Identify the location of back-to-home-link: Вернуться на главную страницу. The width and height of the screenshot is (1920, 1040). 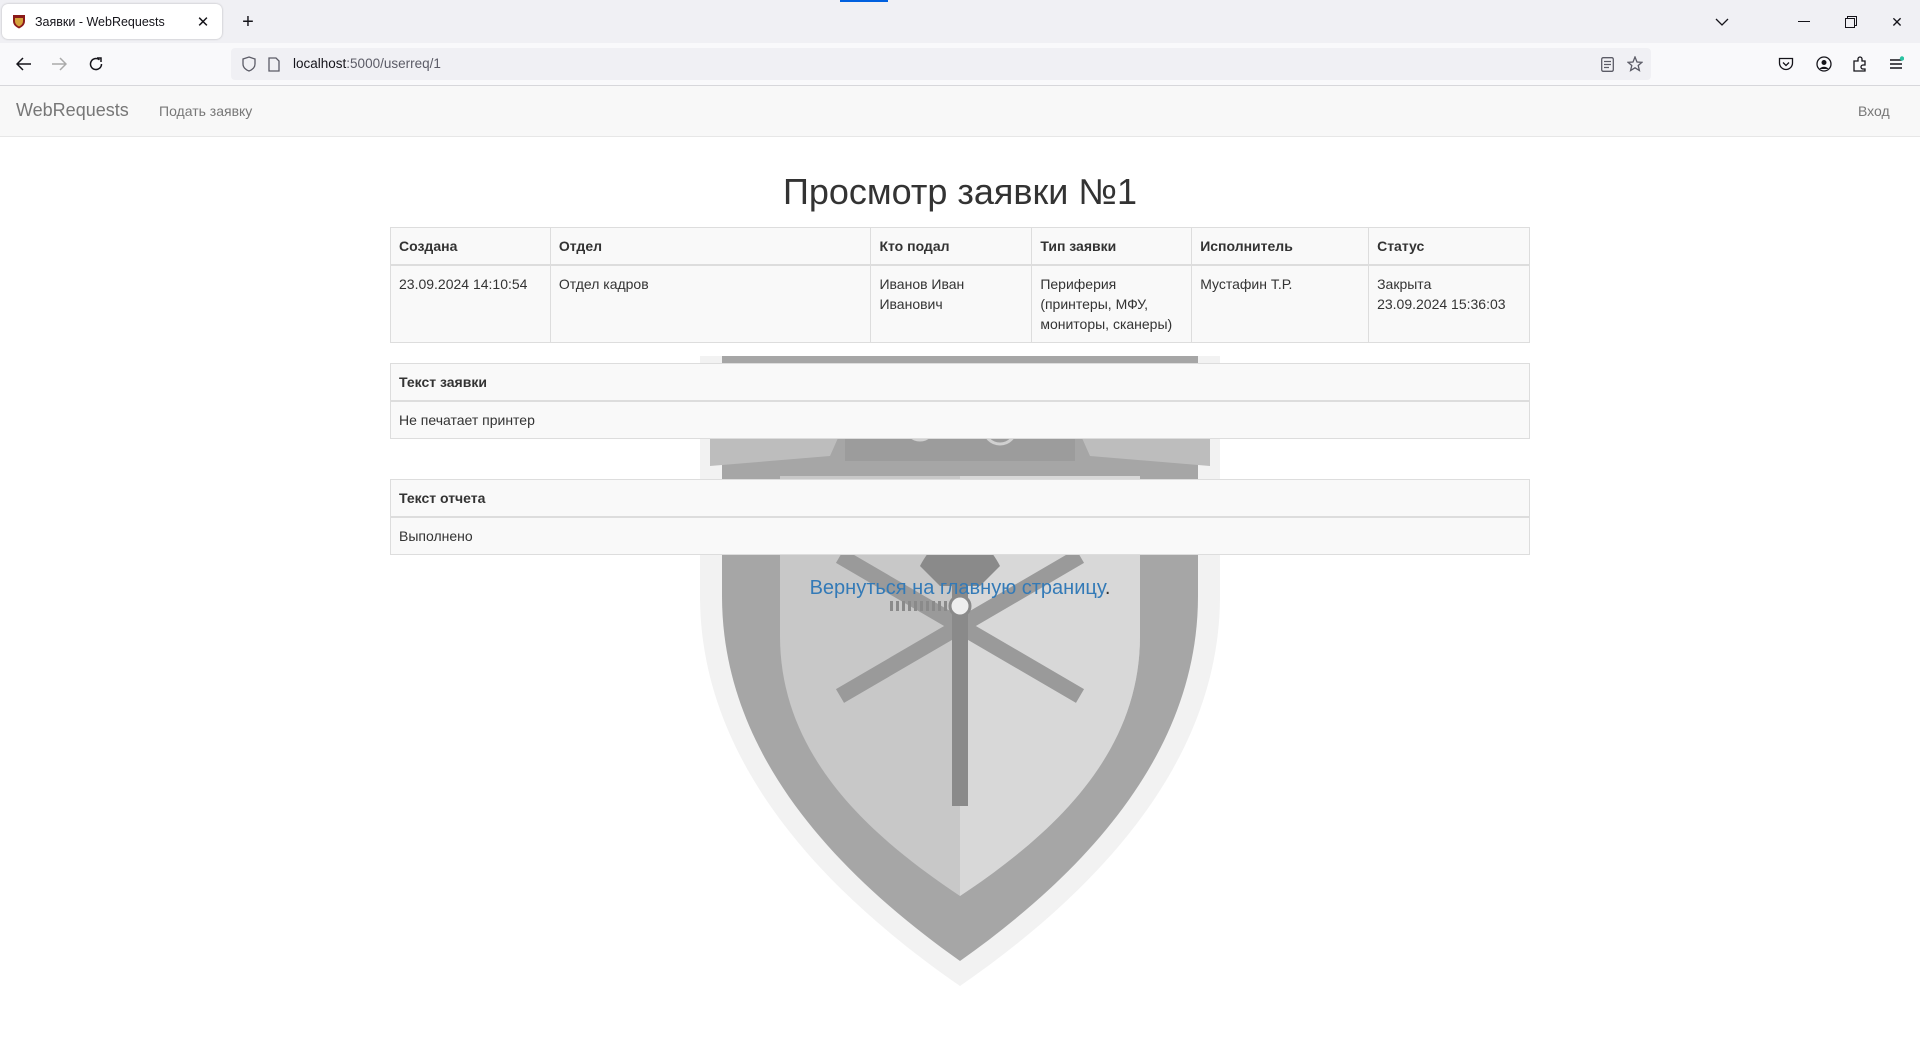
(957, 588).